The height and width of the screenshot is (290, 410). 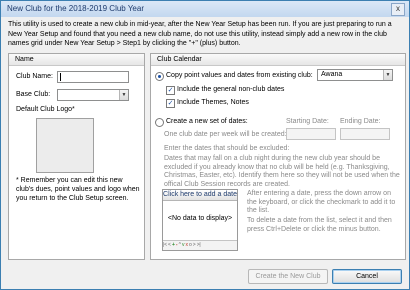 What do you see at coordinates (355, 75) in the screenshot?
I see `copy-club-select: Awana ▼` at bounding box center [355, 75].